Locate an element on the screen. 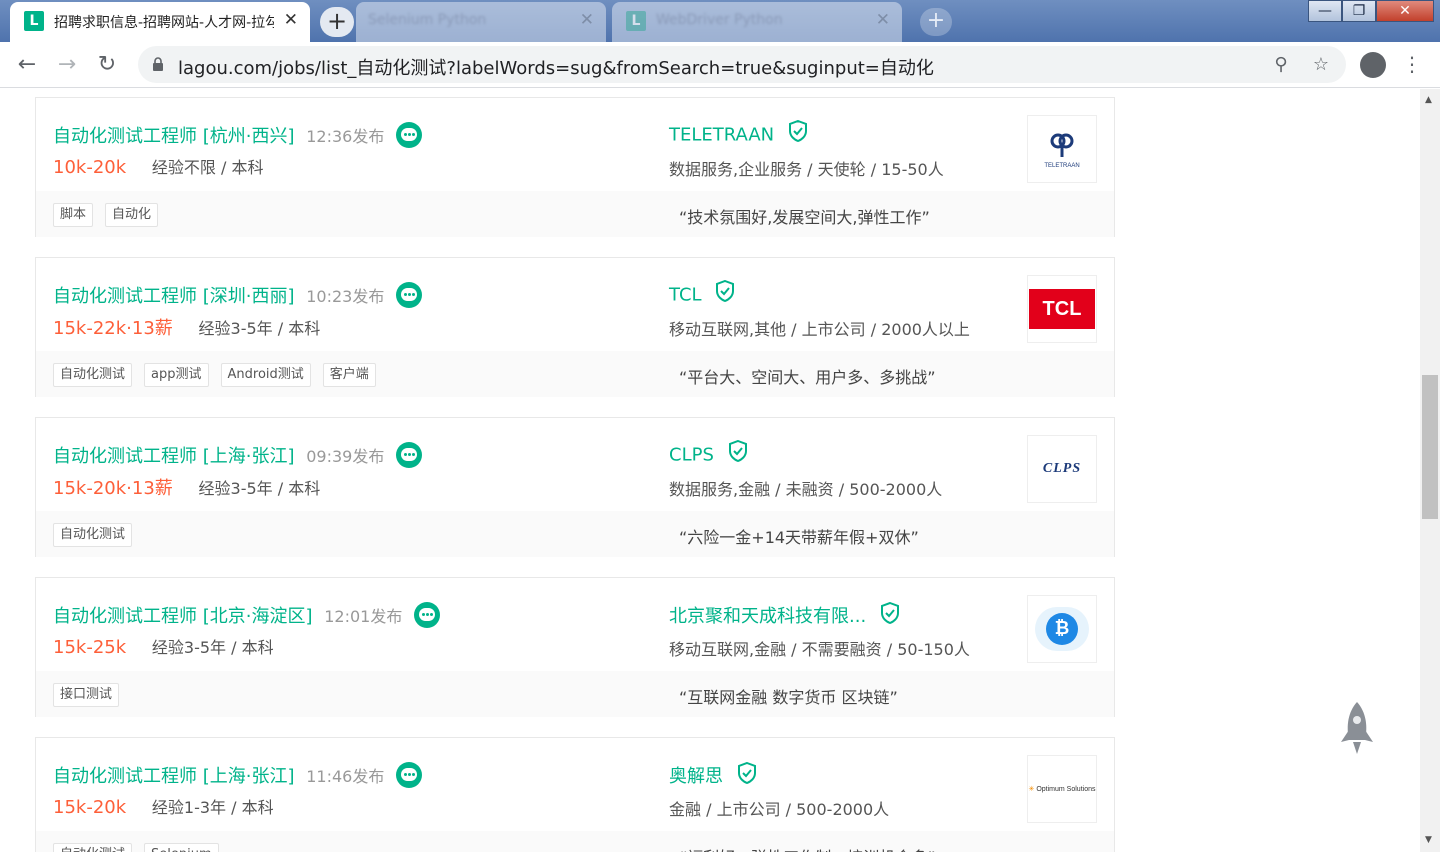 The height and width of the screenshot is (852, 1440). company-logo: ✳ Optimum Solutions is located at coordinates (1062, 789).